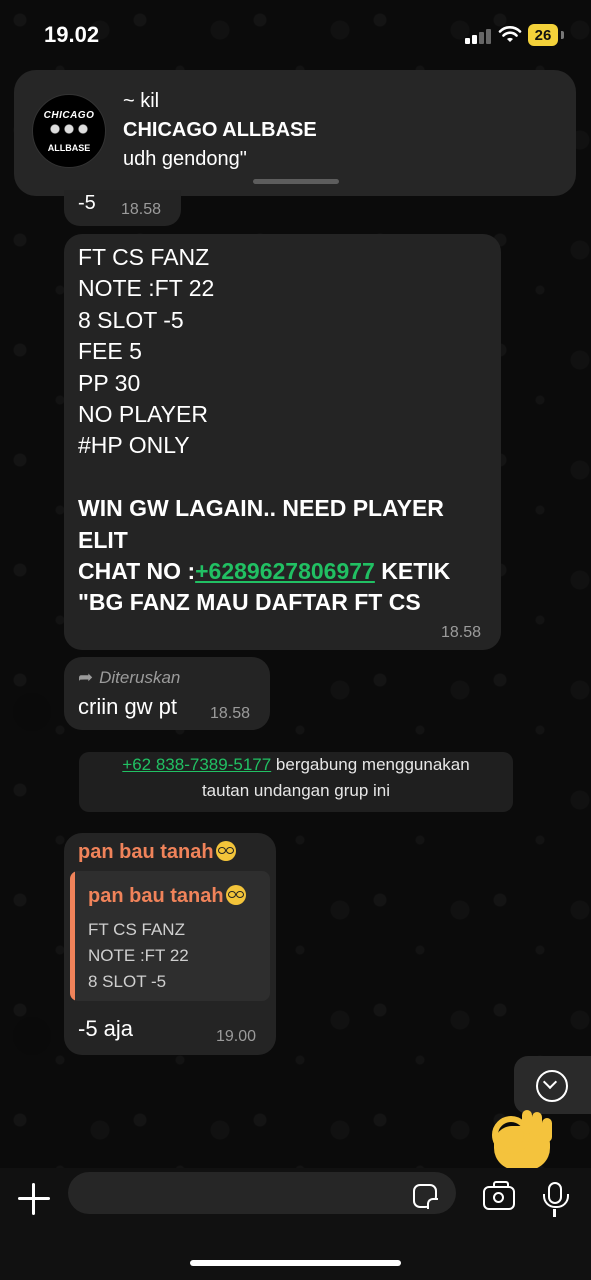 This screenshot has height=1280, width=591. What do you see at coordinates (296, 181) in the screenshot?
I see `banner-handle` at bounding box center [296, 181].